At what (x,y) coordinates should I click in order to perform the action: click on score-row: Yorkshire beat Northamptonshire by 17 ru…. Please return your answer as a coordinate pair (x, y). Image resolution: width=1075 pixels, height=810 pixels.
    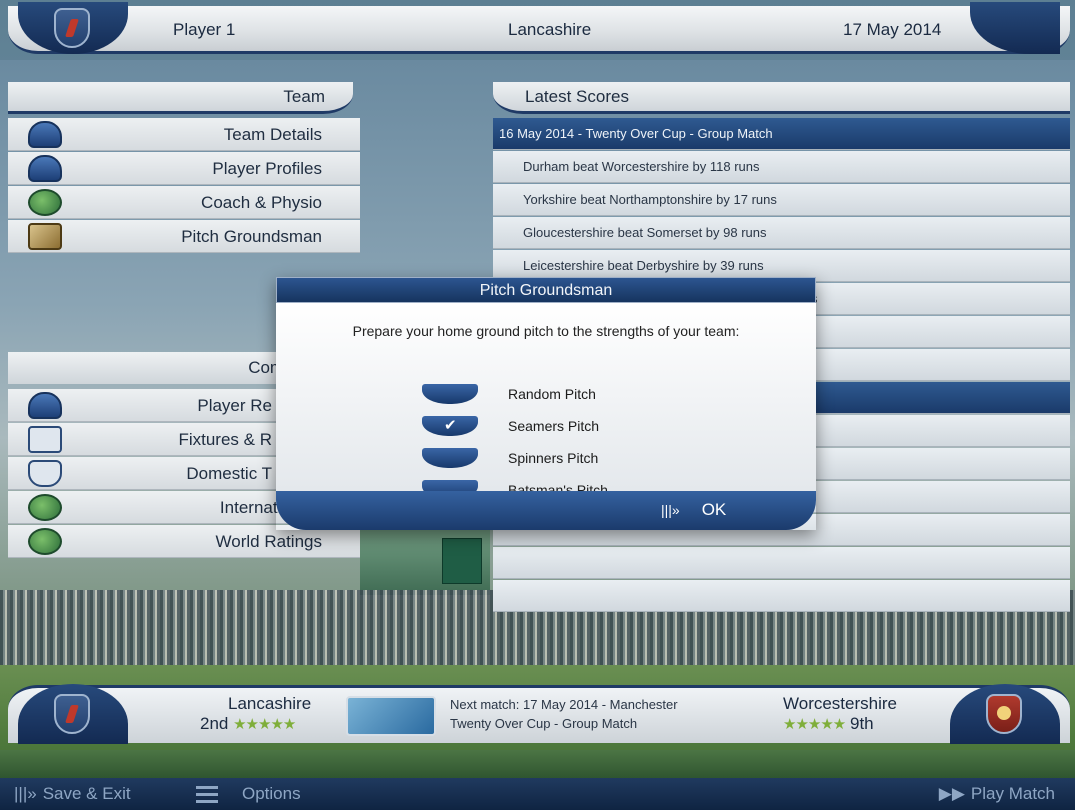
    Looking at the image, I should click on (781, 200).